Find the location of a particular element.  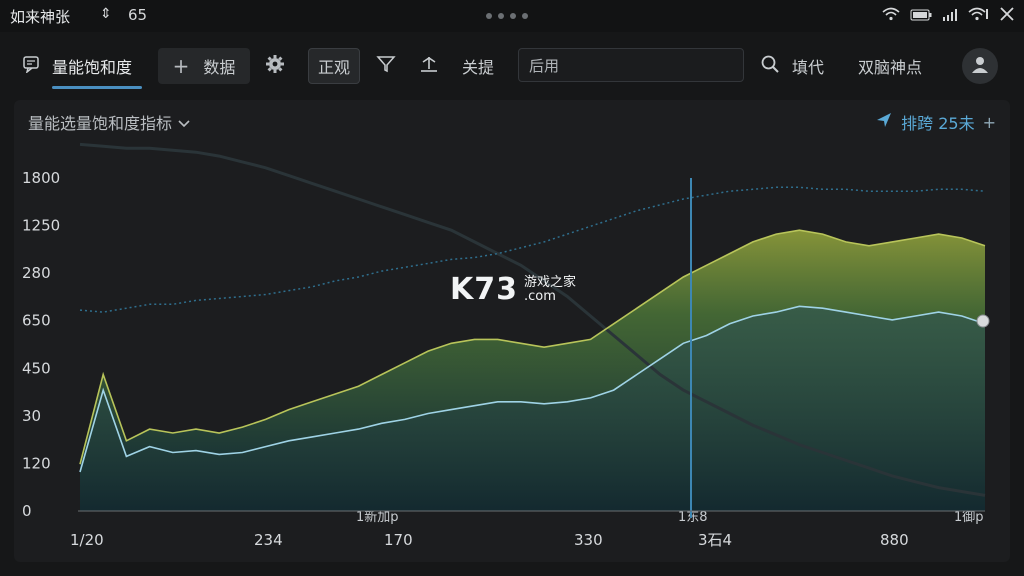

y-axis: 1800 1250 280 650 450 30 120 0 is located at coordinates (41, 344).